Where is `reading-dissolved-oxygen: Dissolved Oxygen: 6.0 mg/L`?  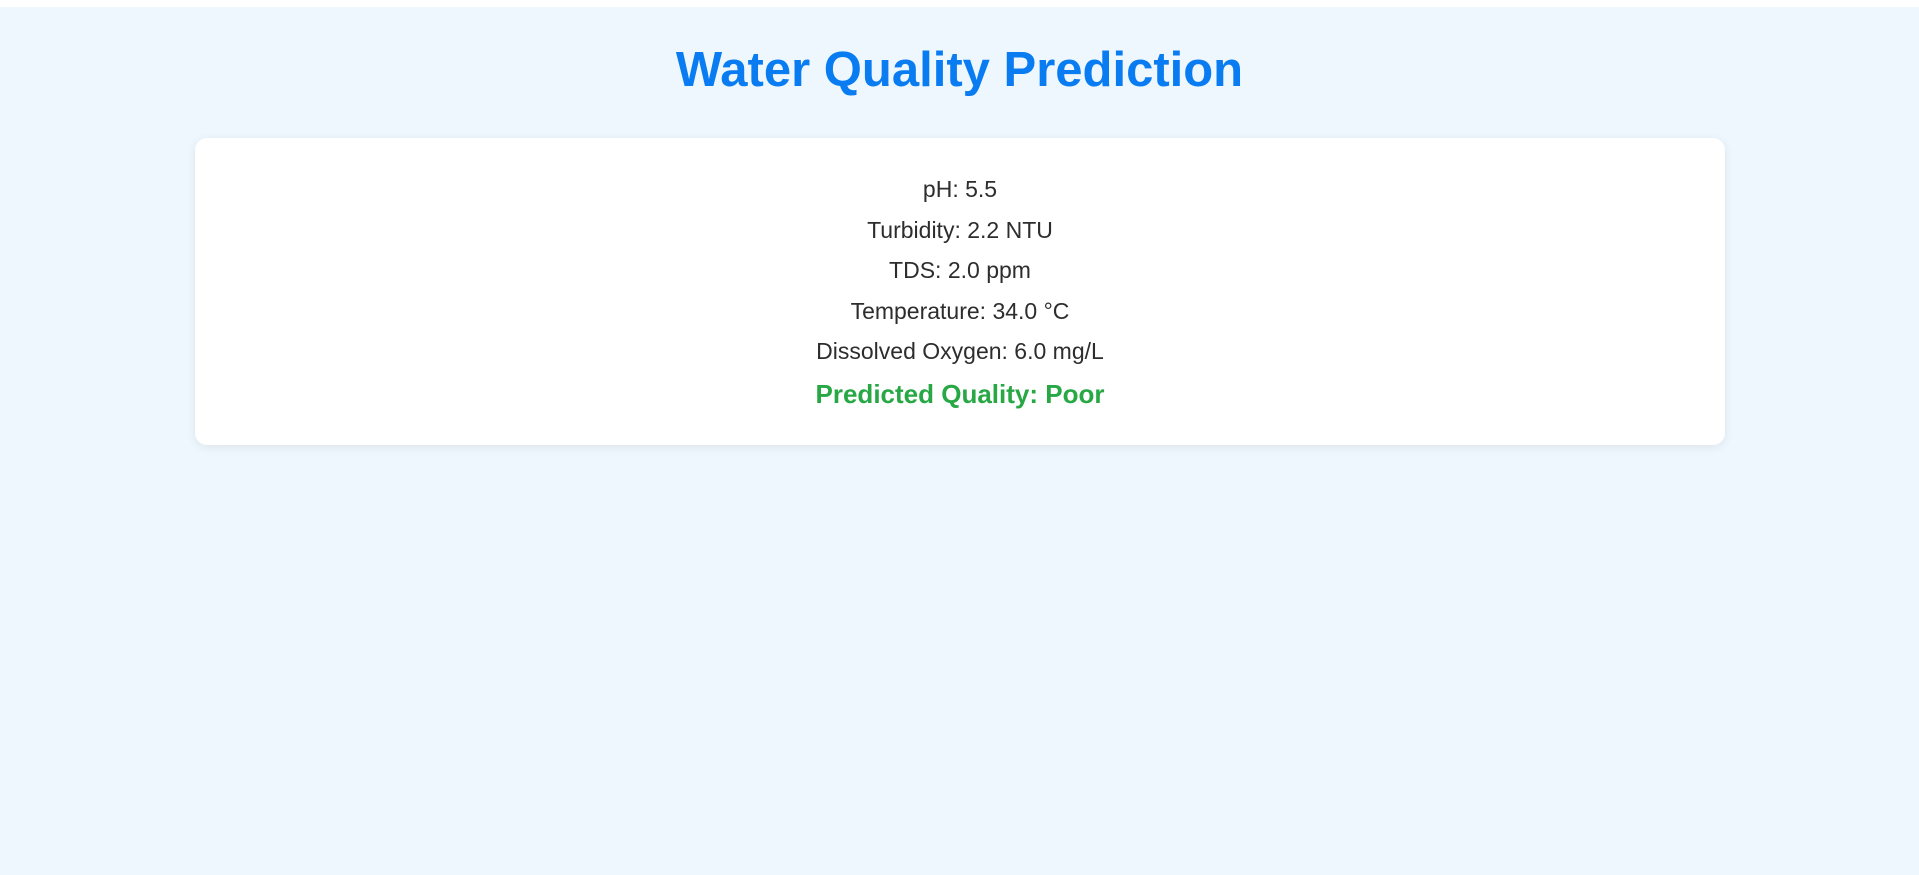 reading-dissolved-oxygen: Dissolved Oxygen: 6.0 mg/L is located at coordinates (960, 351).